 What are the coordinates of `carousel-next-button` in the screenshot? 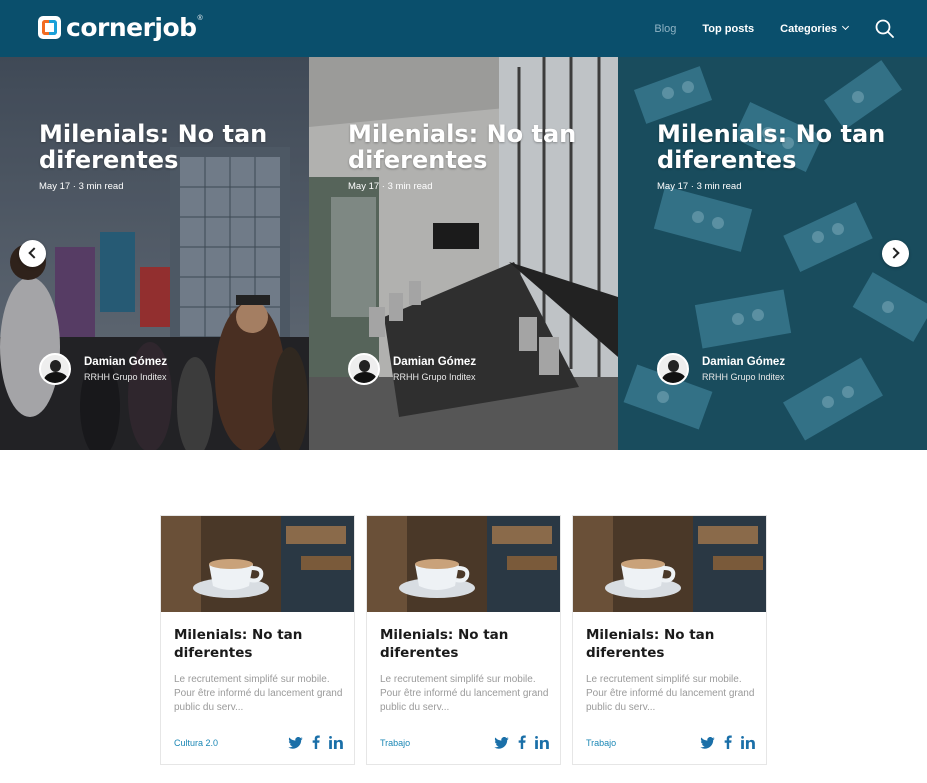 It's located at (895, 253).